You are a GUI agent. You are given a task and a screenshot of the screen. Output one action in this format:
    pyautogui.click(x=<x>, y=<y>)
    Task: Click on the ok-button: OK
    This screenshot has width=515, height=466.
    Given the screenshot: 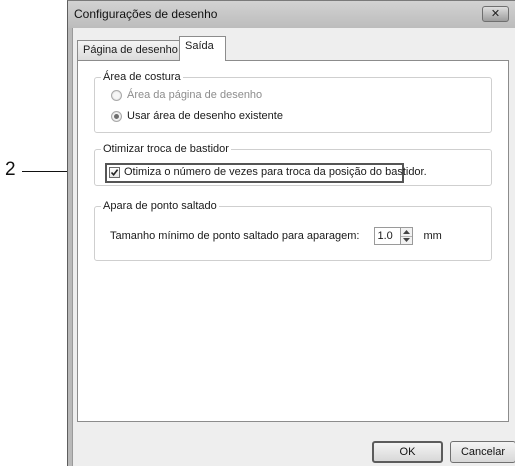 What is the action you would take?
    pyautogui.click(x=407, y=452)
    